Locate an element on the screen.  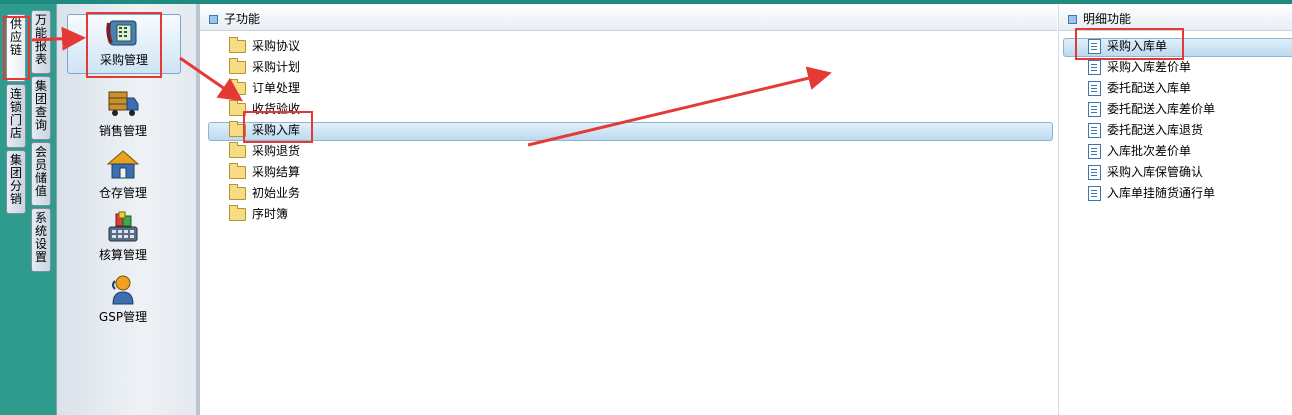
tab-label: 连锁门店 is located at coordinates (15, 113).